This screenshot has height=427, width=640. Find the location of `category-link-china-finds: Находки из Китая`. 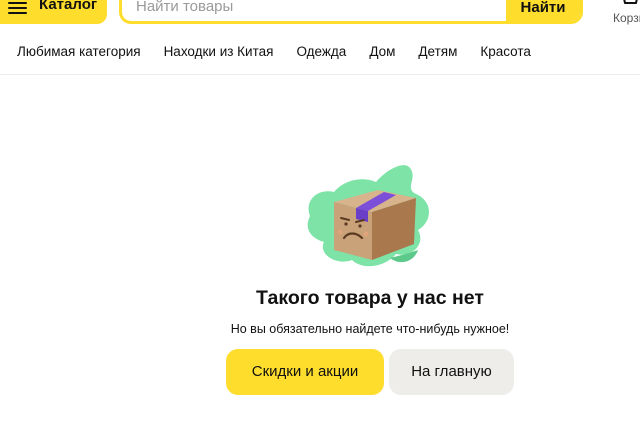

category-link-china-finds: Находки из Китая is located at coordinates (219, 52).